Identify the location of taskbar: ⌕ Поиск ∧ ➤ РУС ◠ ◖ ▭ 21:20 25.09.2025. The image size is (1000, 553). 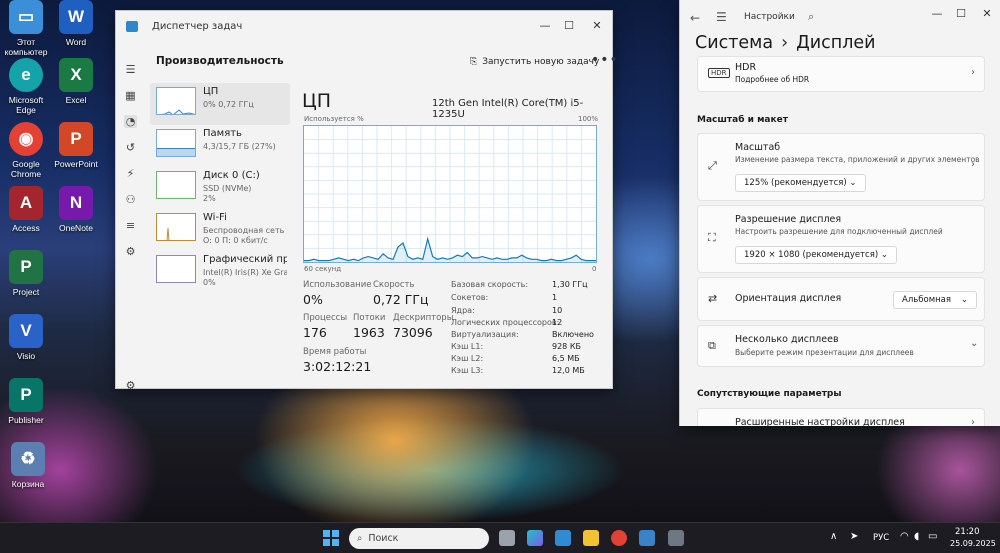
(500, 537).